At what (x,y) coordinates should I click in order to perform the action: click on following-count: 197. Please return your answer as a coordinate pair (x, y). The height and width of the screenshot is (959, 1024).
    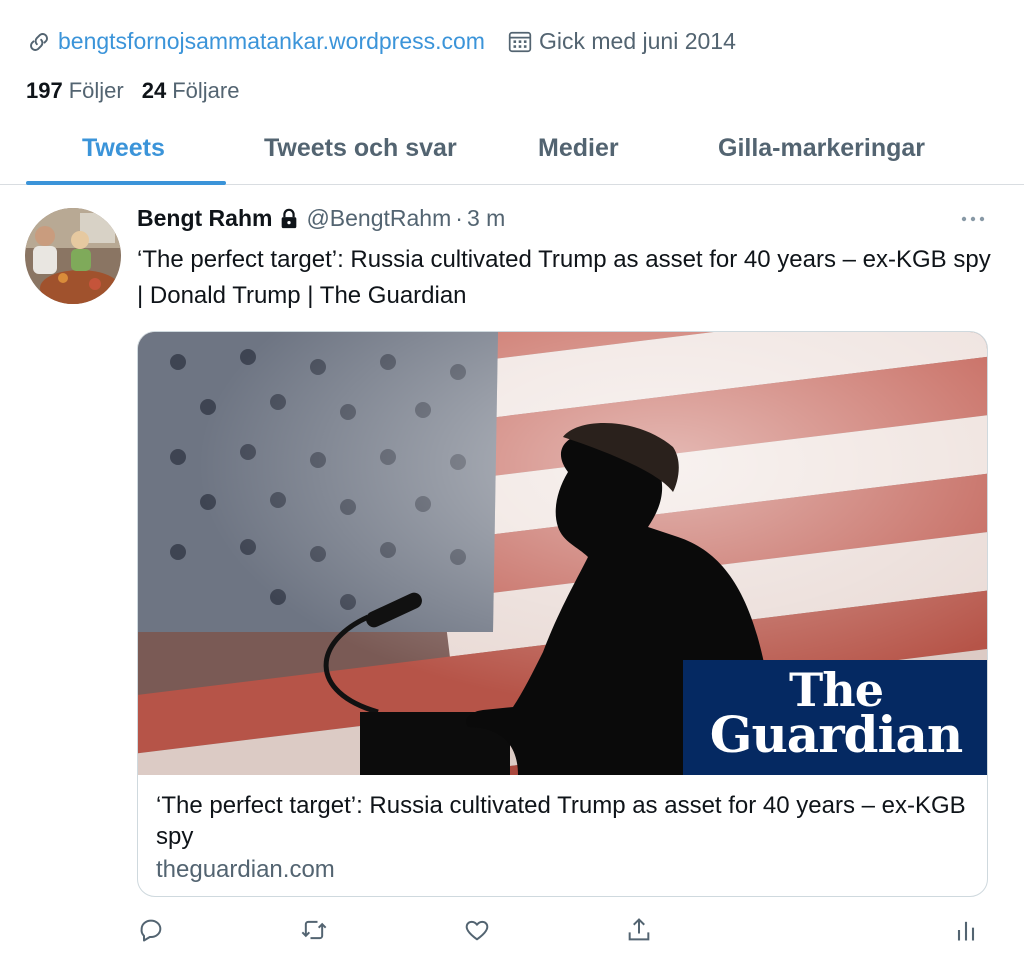
    Looking at the image, I should click on (44, 90).